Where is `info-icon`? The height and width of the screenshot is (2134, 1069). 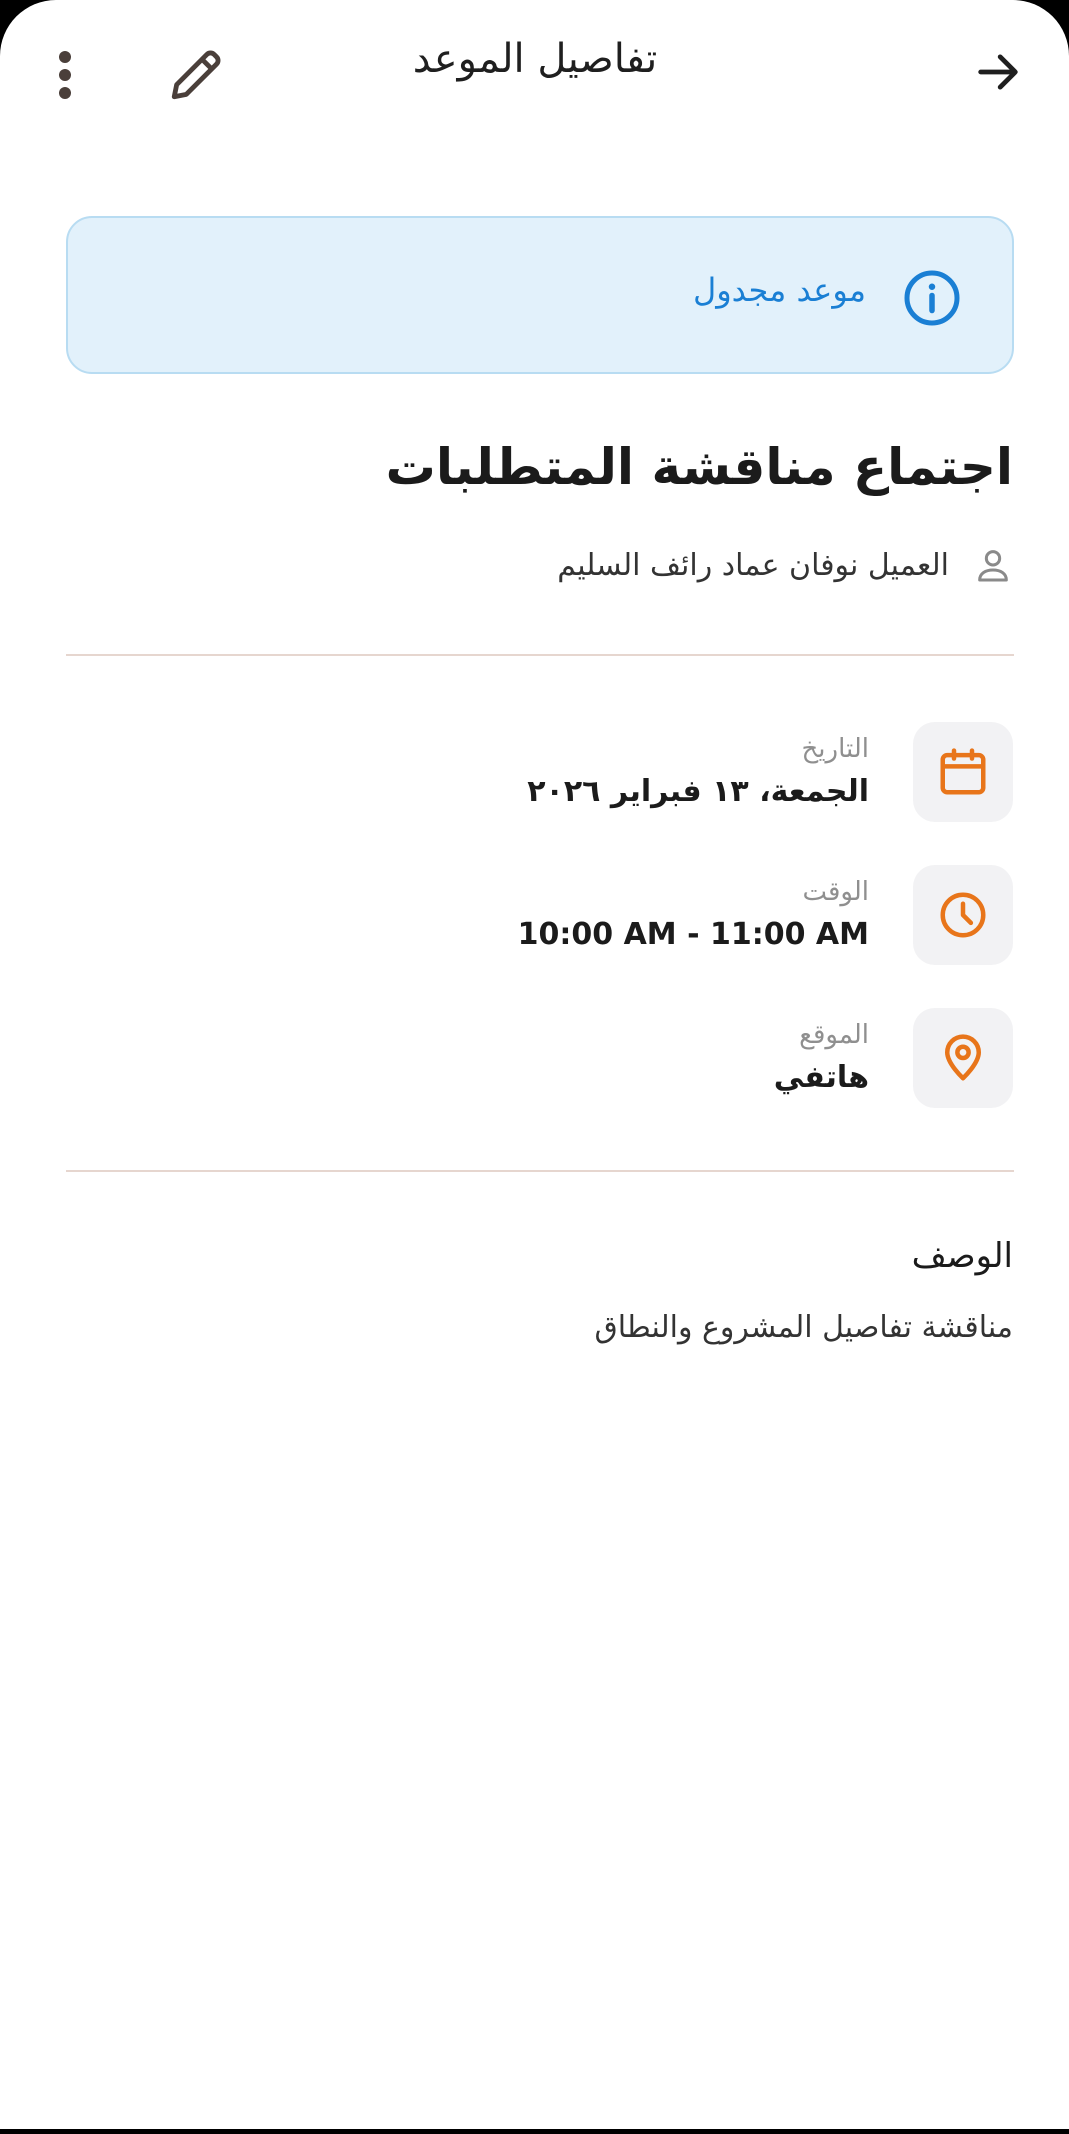 info-icon is located at coordinates (932, 298).